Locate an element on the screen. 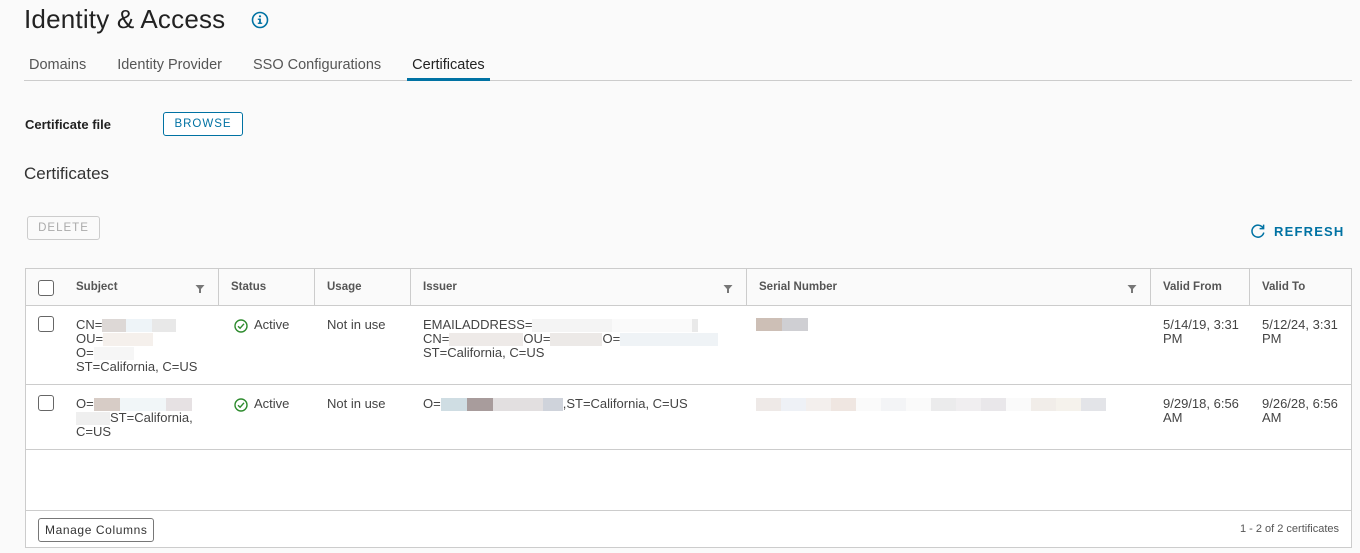 This screenshot has width=1360, height=553. issuer-line: CN= is located at coordinates (436, 339).